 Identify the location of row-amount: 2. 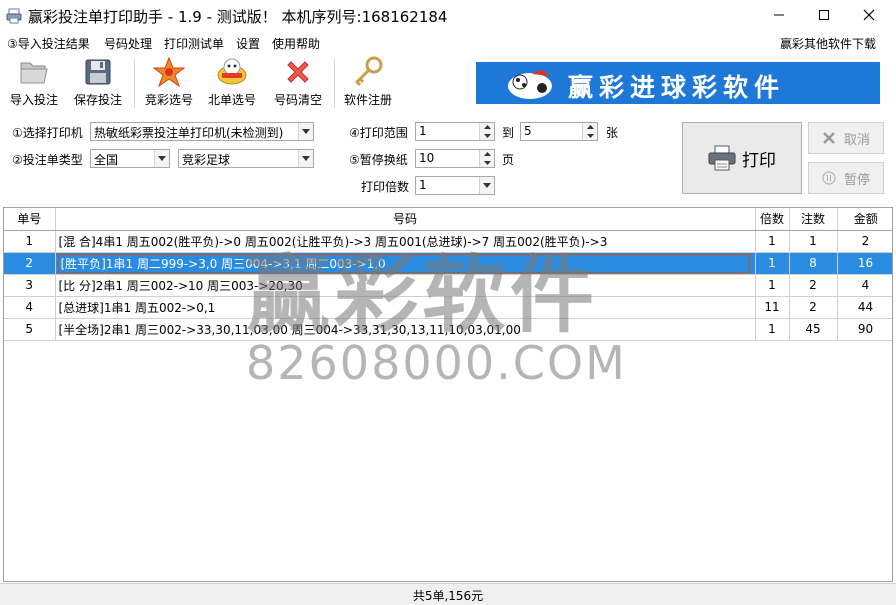
(864, 241).